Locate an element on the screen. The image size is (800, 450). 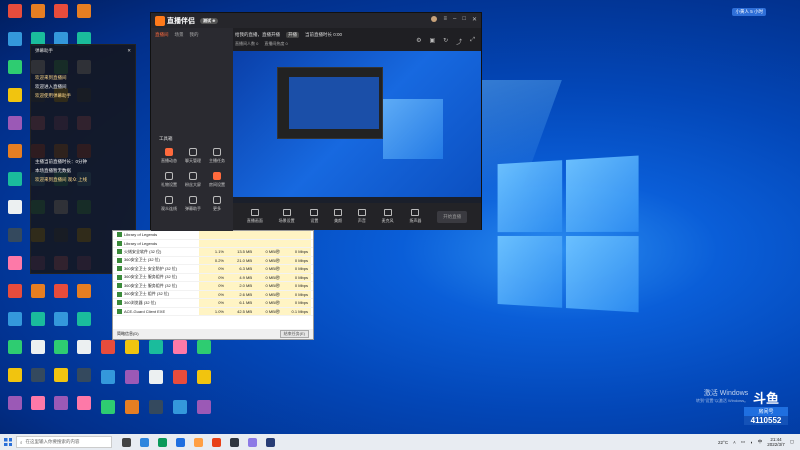
menu-icon: ≡ is located at coordinates (445, 19).